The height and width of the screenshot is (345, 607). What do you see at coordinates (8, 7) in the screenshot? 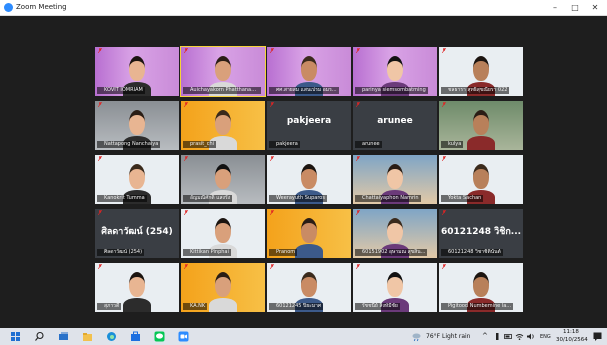
I see `zoom-logo-icon` at bounding box center [8, 7].